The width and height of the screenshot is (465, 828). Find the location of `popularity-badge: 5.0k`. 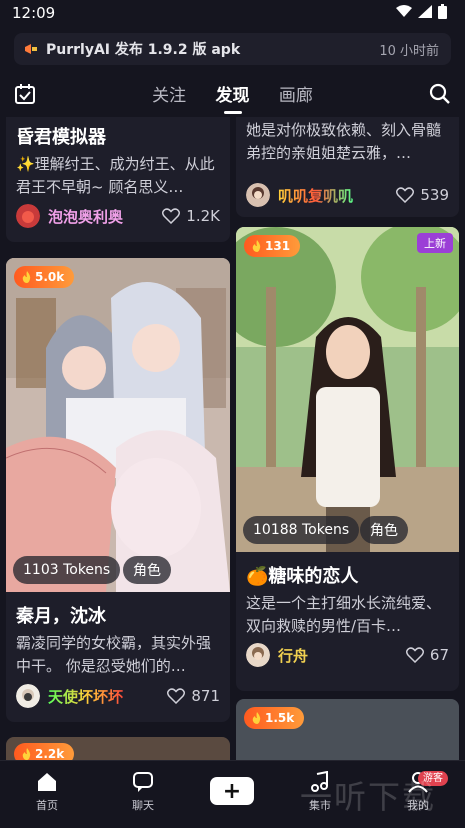

popularity-badge: 5.0k is located at coordinates (44, 277).